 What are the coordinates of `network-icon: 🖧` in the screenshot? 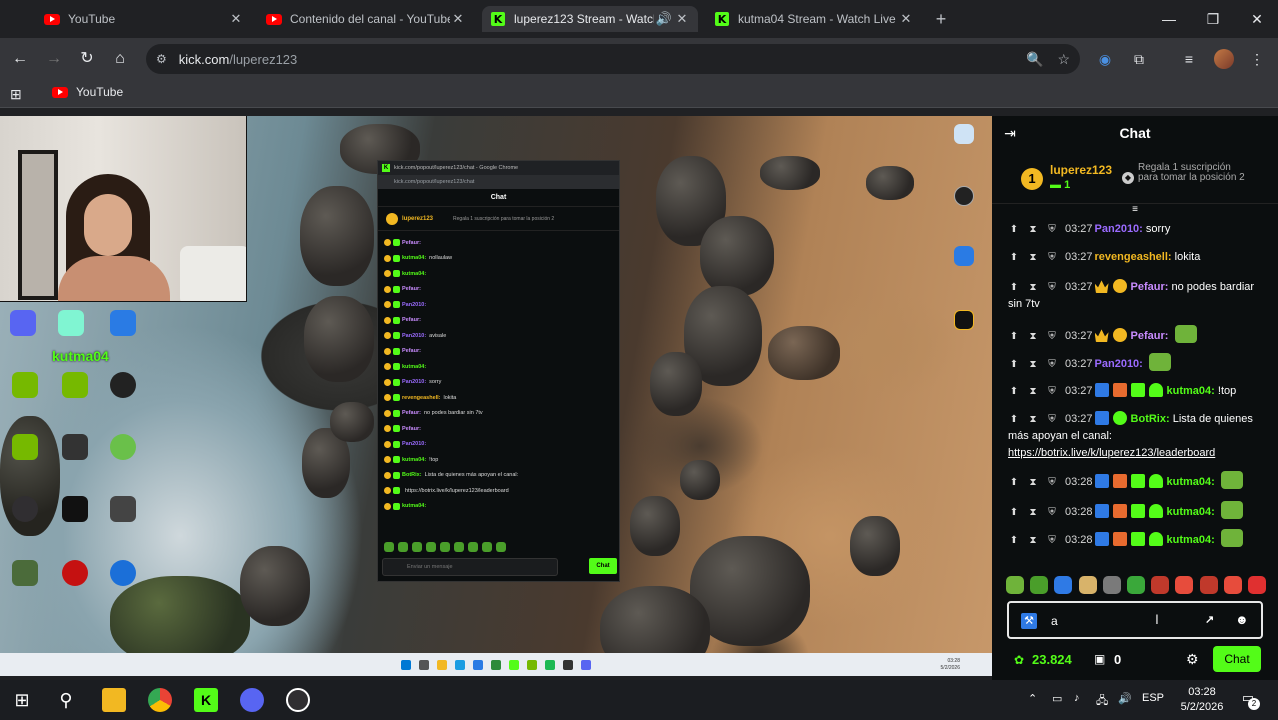 It's located at (1102, 701).